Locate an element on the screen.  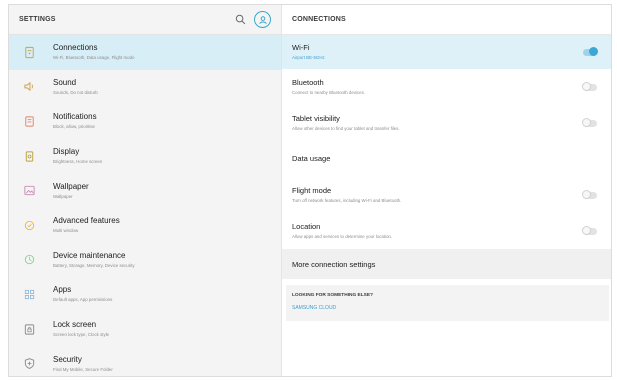
connections-icon is located at coordinates (29, 52).